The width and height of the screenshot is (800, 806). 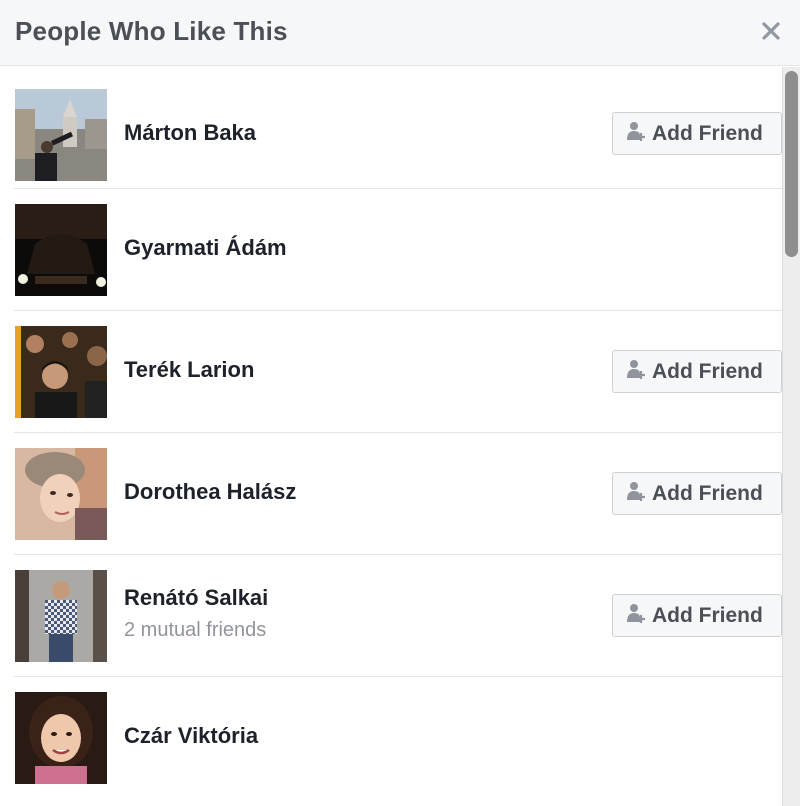 What do you see at coordinates (791, 164) in the screenshot?
I see `scrollbar-thumb` at bounding box center [791, 164].